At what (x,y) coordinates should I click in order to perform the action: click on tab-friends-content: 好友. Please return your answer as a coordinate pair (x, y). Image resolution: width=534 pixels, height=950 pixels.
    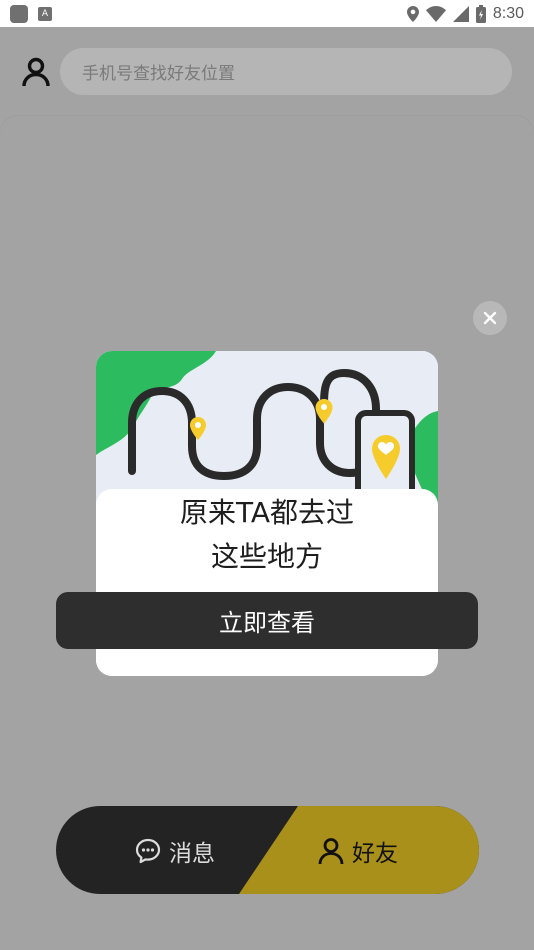
    Looking at the image, I should click on (358, 851).